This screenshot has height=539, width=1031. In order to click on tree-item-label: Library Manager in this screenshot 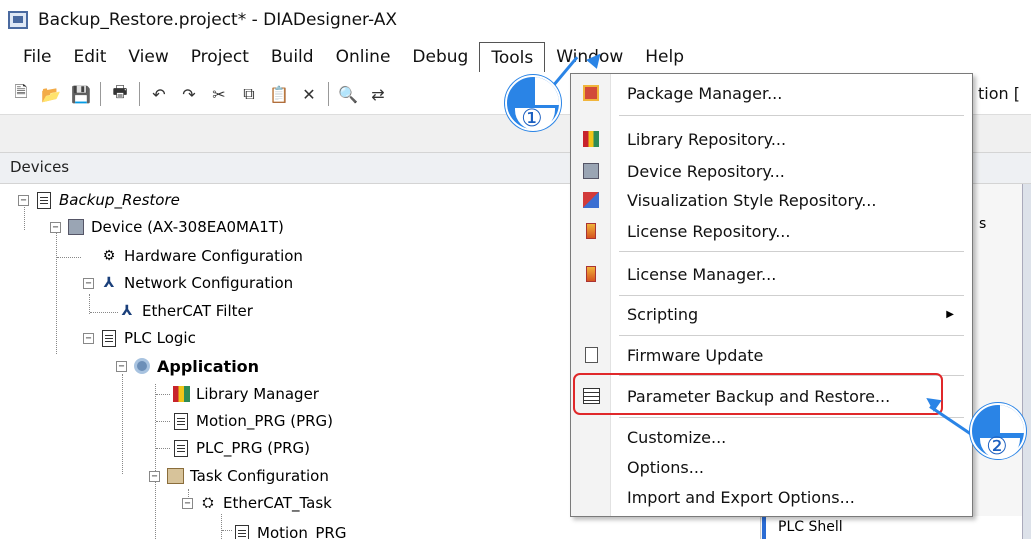, I will do `click(257, 394)`.